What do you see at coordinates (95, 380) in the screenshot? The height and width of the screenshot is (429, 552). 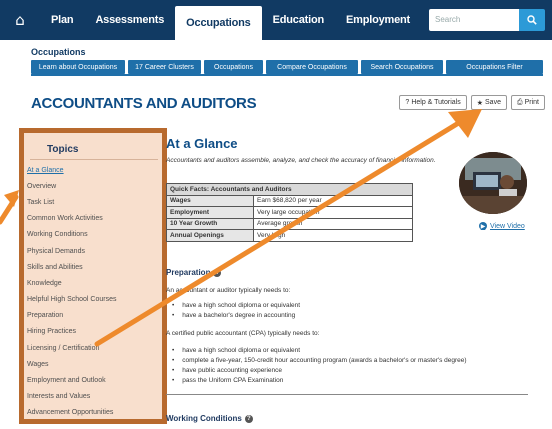 I see `topic-employment-and-outlook: Employment and Outlook` at bounding box center [95, 380].